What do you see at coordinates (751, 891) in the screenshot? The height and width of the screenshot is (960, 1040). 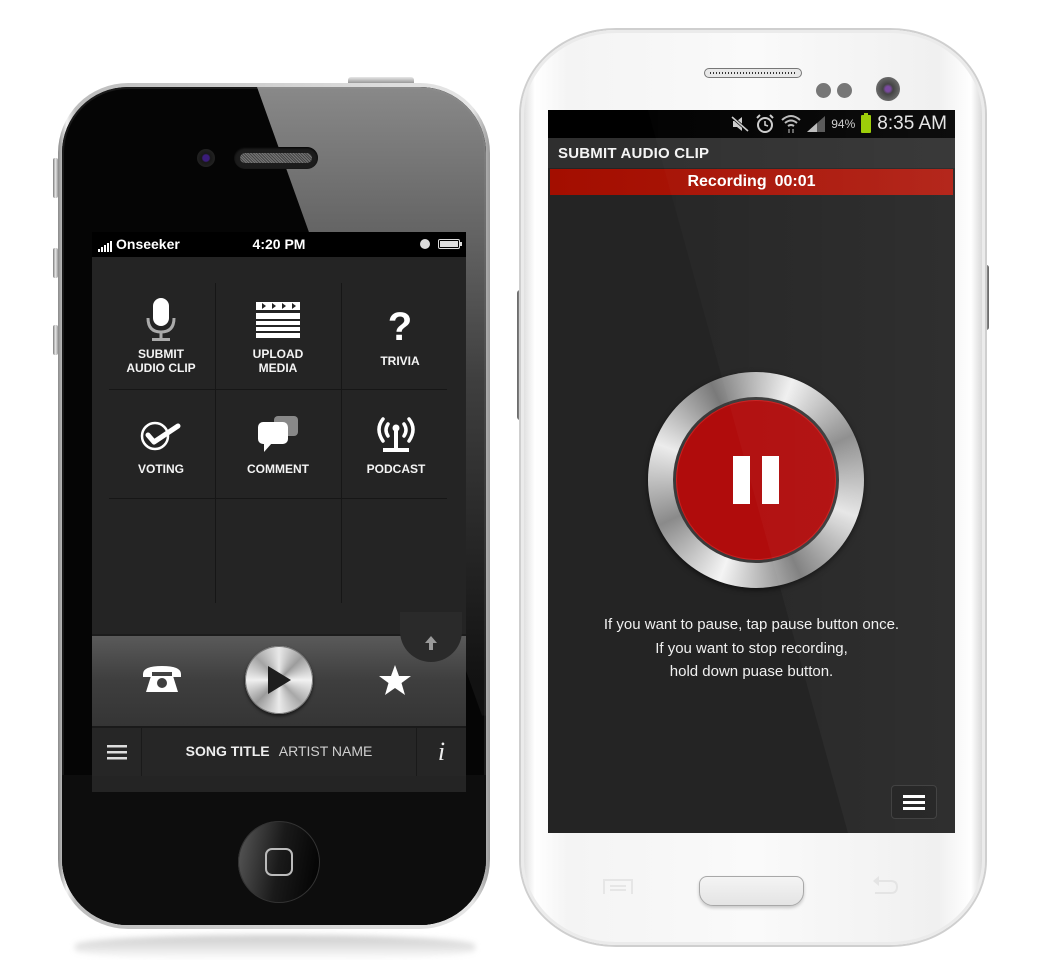 I see `galaxy-home-button` at bounding box center [751, 891].